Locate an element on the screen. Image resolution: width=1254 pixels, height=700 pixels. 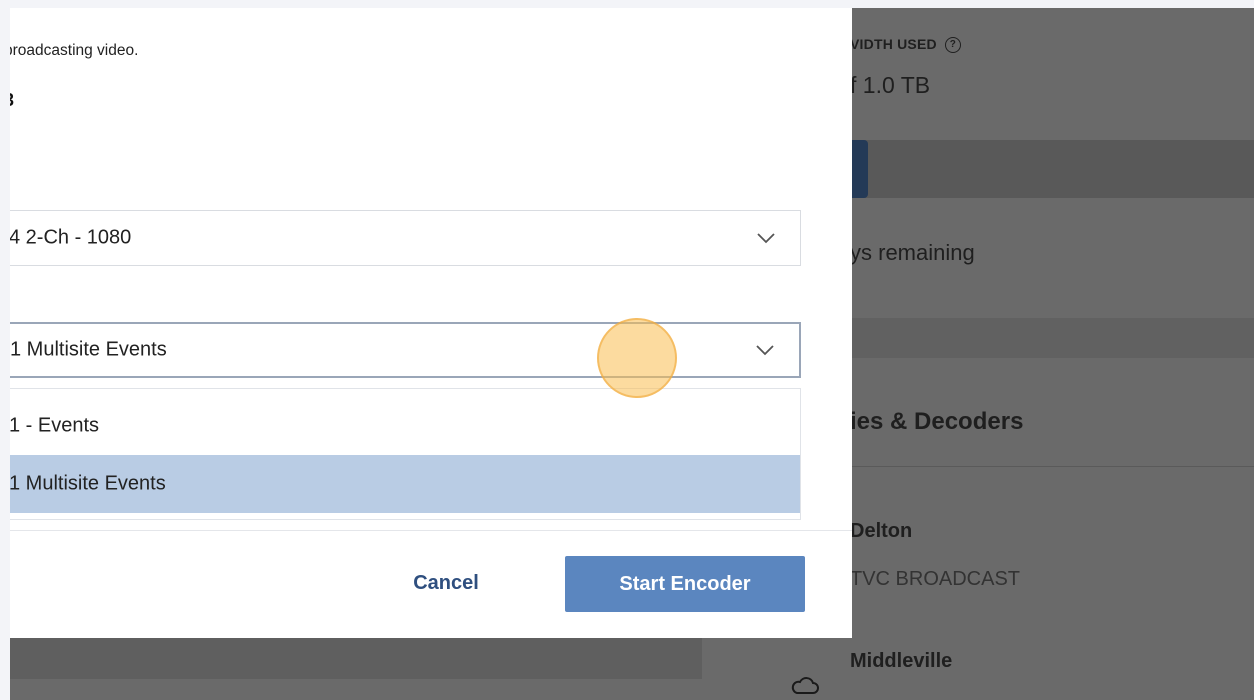
device-subtitle: TVC BROADCAST is located at coordinates (935, 579).